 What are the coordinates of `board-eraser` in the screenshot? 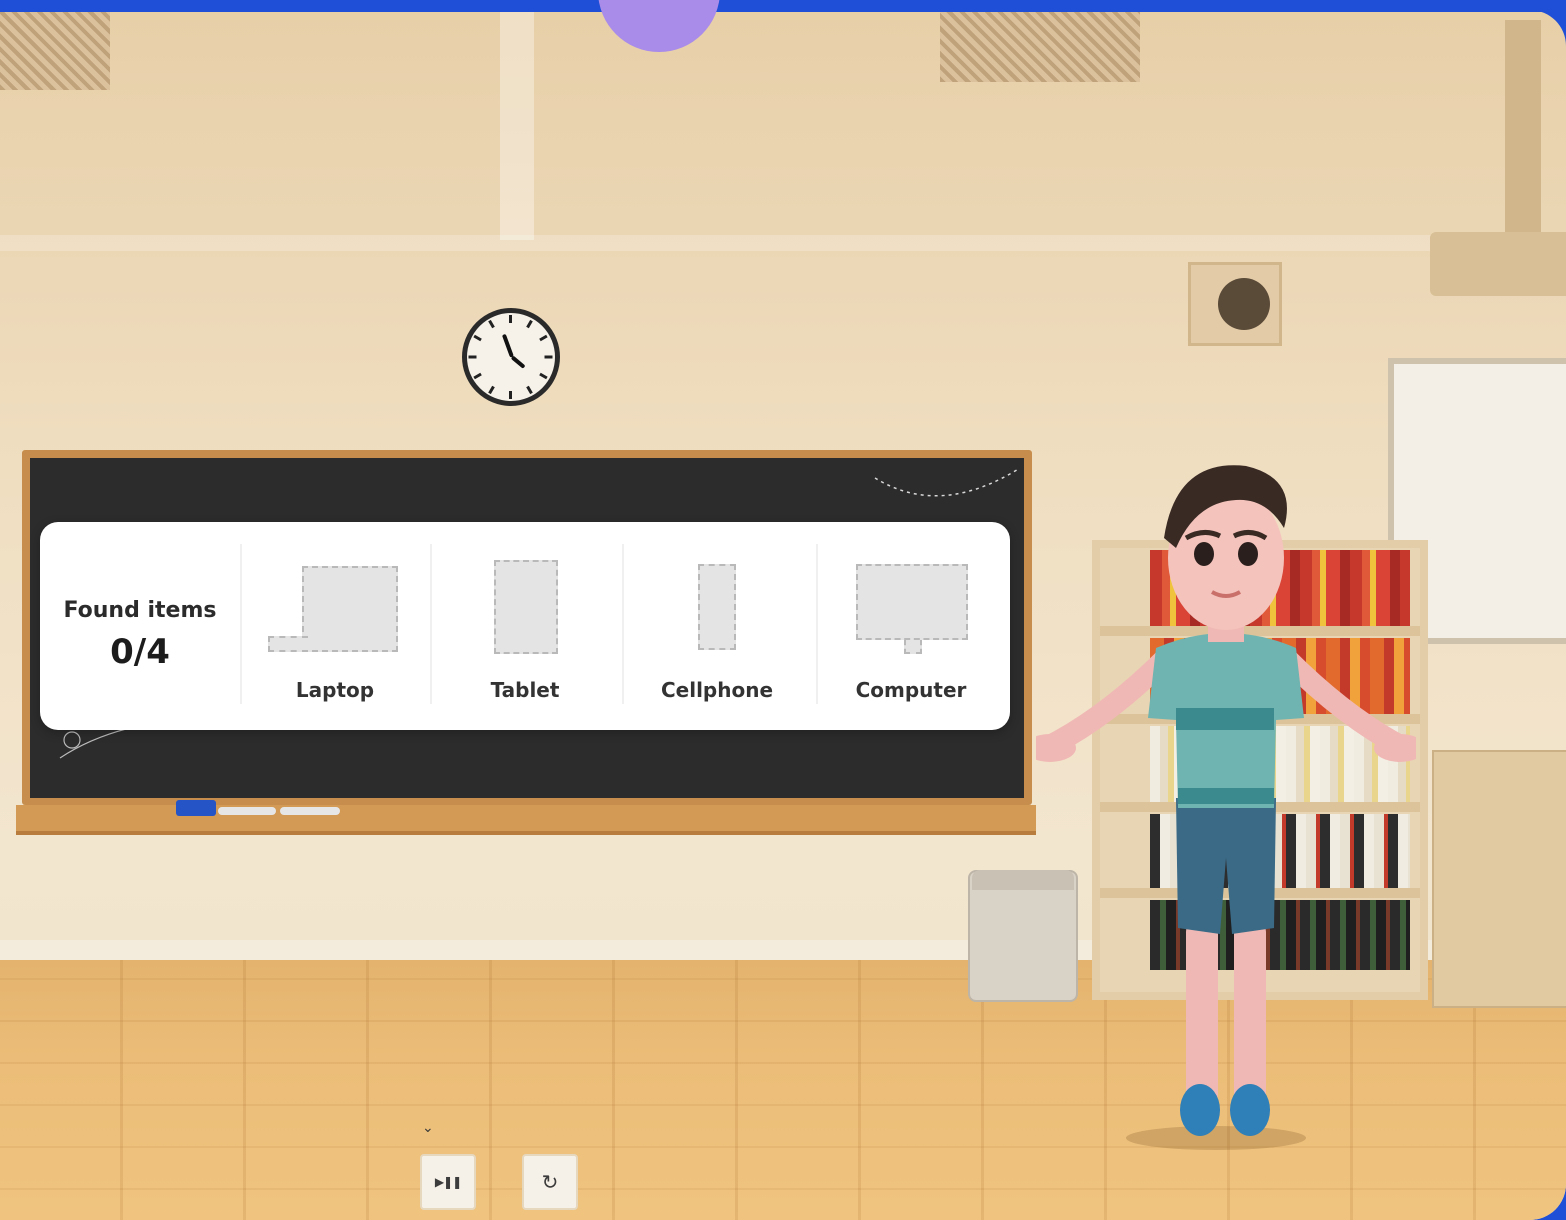 It's located at (196, 808).